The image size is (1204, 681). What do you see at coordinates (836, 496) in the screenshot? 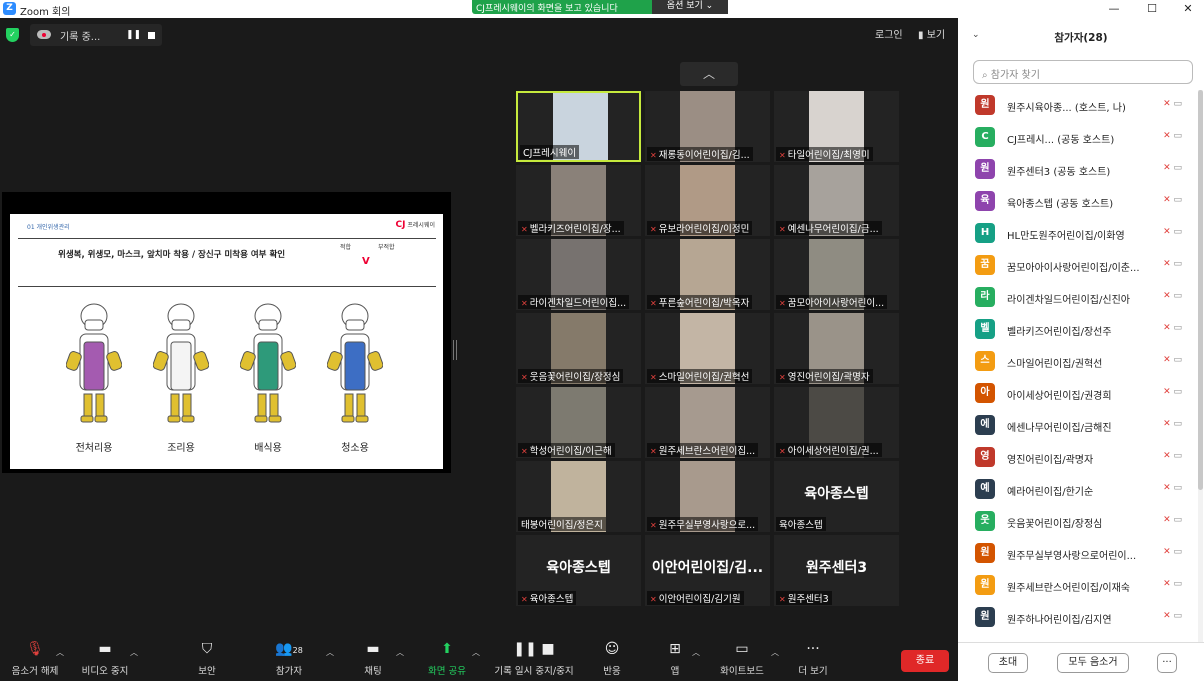
I see `video-tile: 육아종스텝 육아종스텝` at bounding box center [836, 496].